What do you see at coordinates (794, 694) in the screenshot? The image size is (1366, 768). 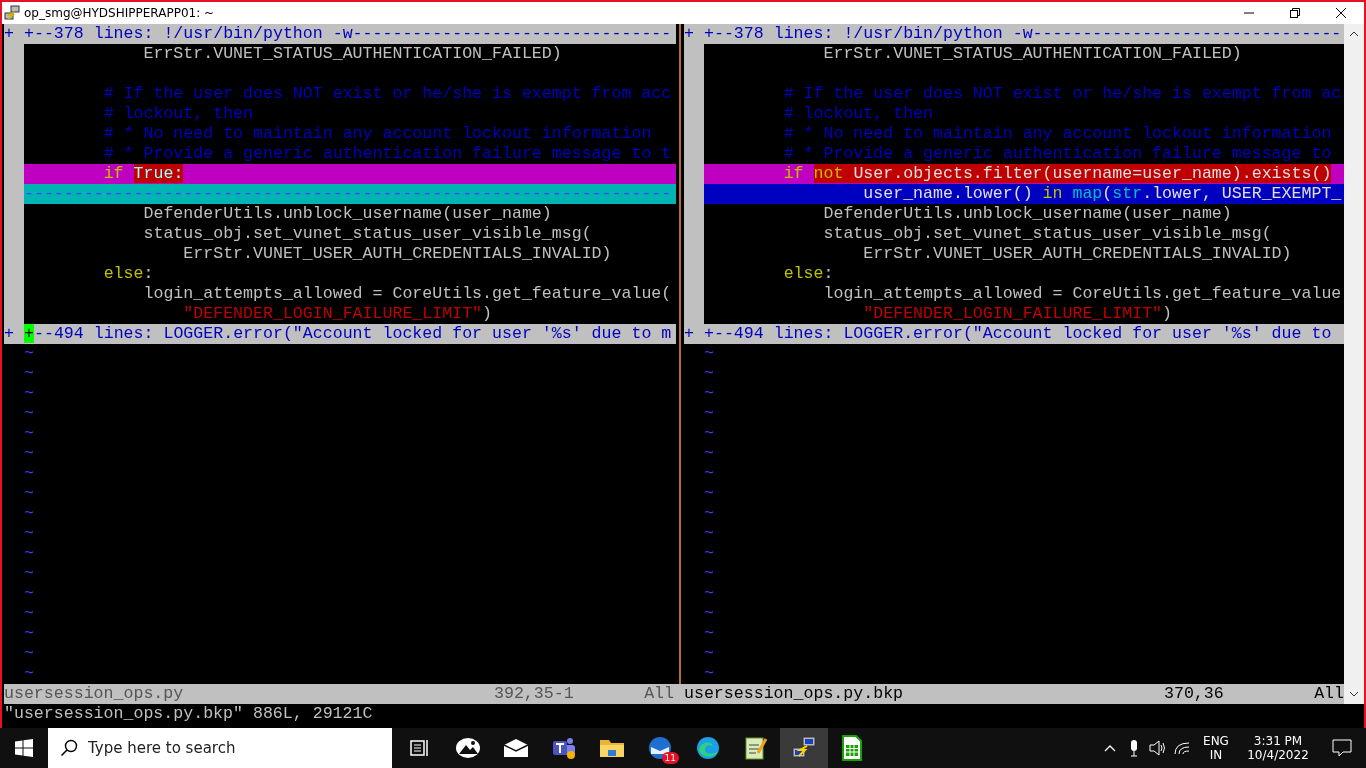 I see `status-filename: usersession_ops.py.bkp` at bounding box center [794, 694].